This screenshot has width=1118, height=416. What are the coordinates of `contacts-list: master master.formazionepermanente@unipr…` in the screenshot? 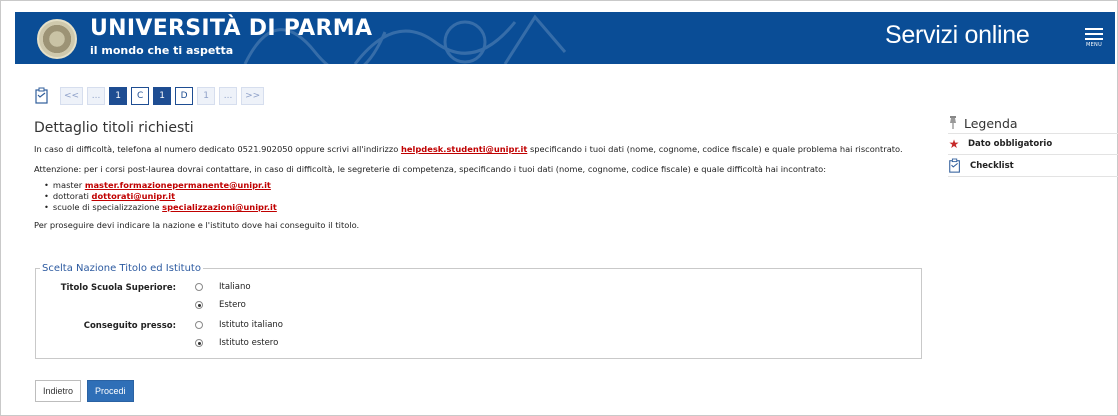 It's located at (479, 196).